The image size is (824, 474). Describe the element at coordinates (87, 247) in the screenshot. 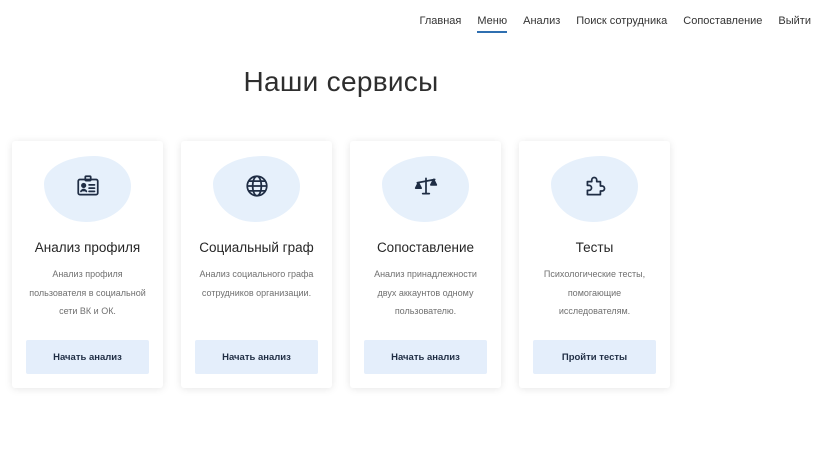

I see `card-title: Анализ профиля` at that location.